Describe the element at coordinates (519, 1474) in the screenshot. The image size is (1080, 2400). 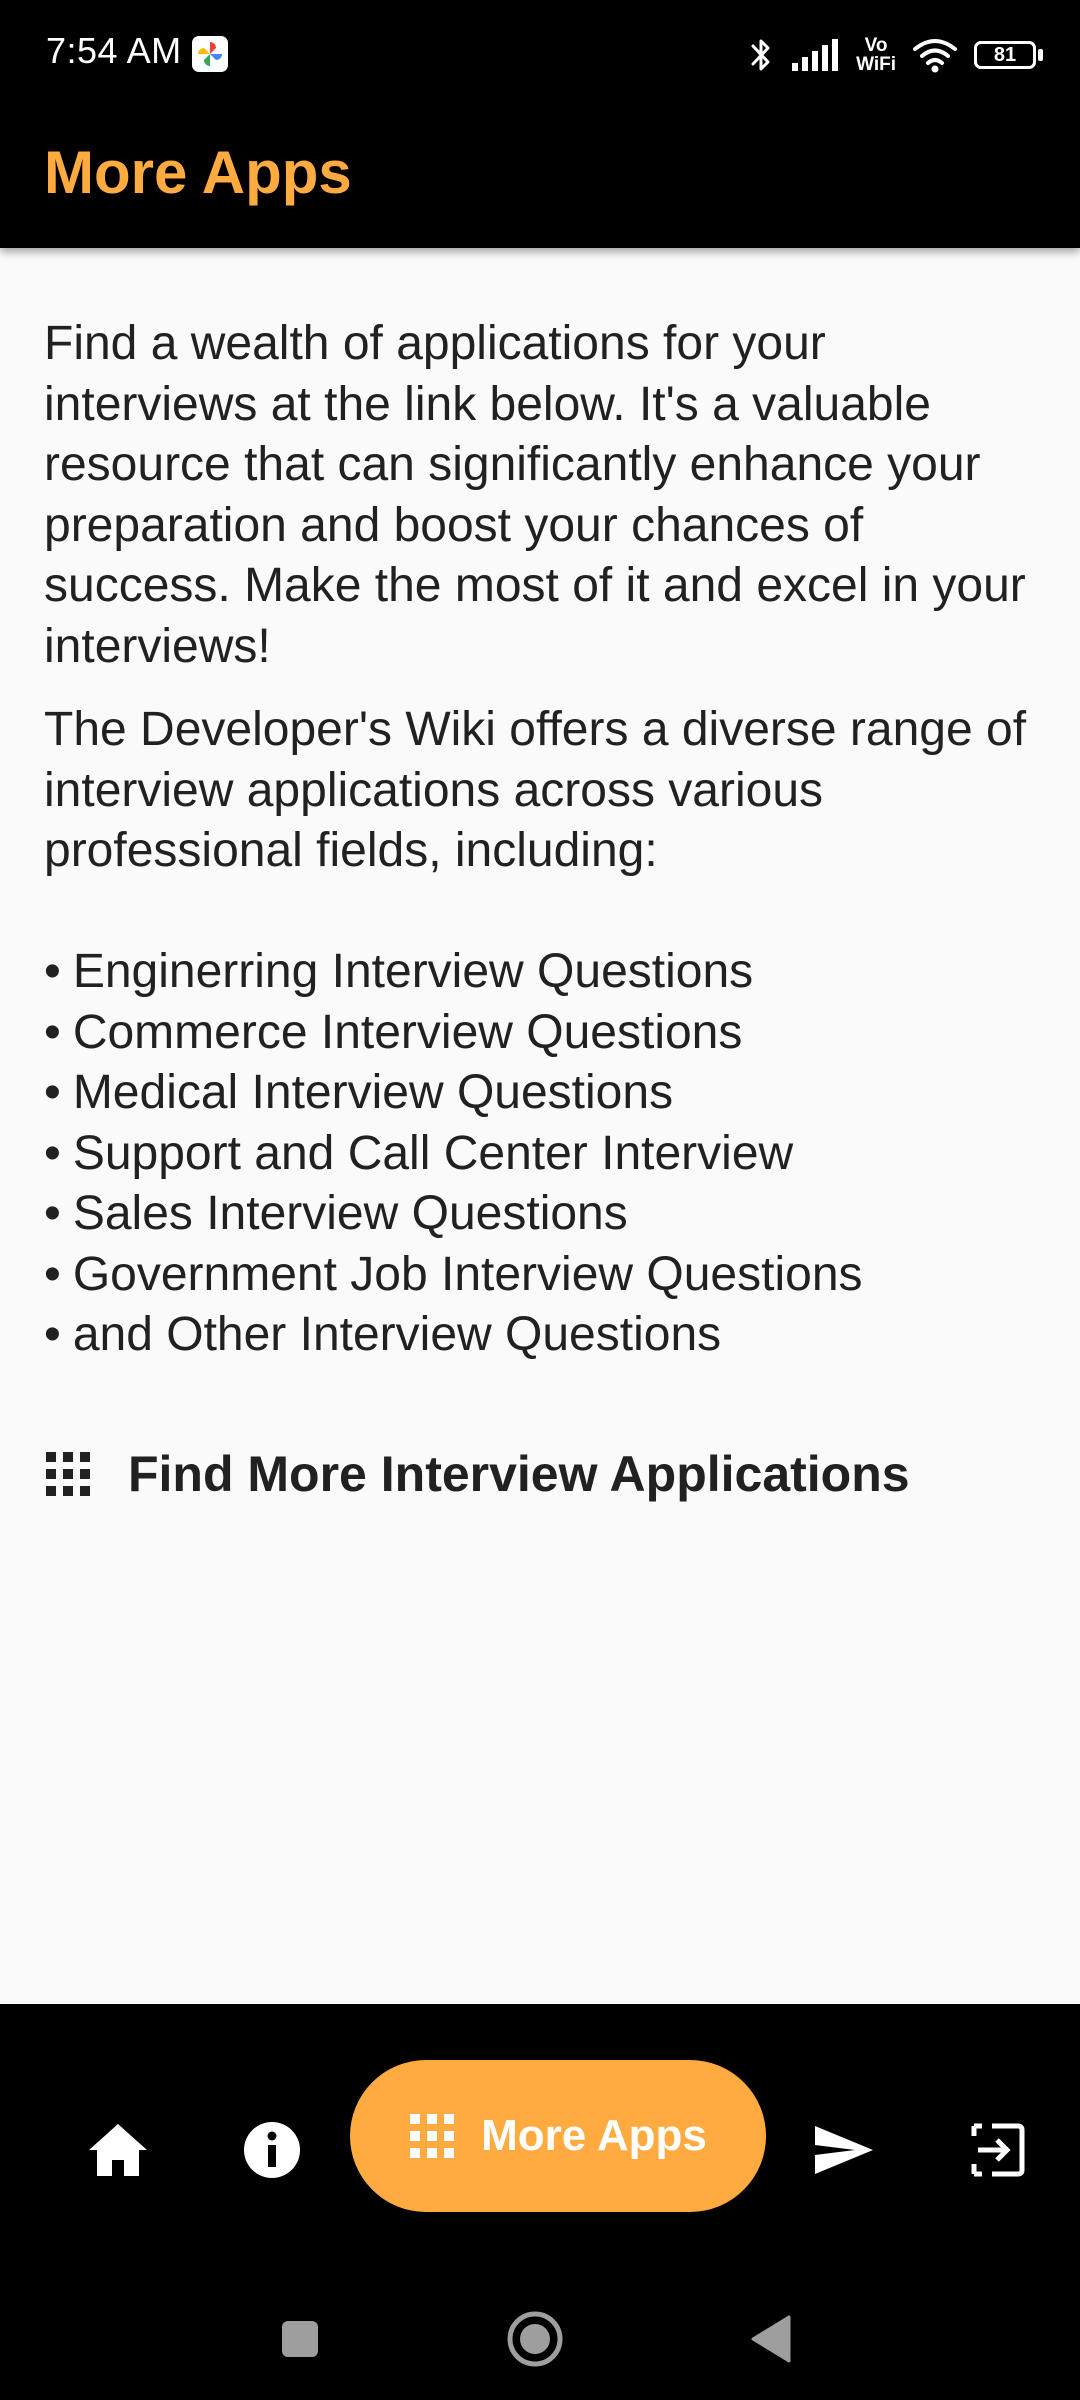
I see `find-more-label: Find More Interview Applications` at that location.